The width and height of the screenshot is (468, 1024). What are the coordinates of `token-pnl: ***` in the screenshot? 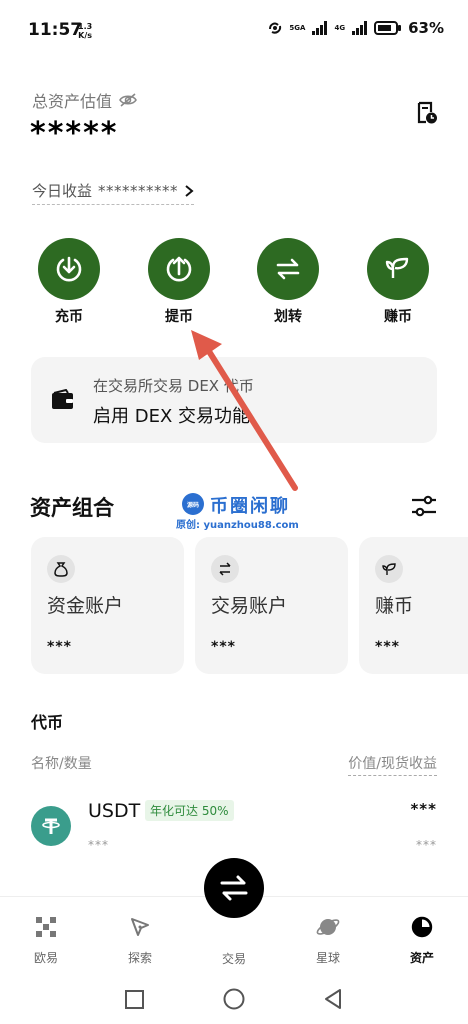 It's located at (426, 845).